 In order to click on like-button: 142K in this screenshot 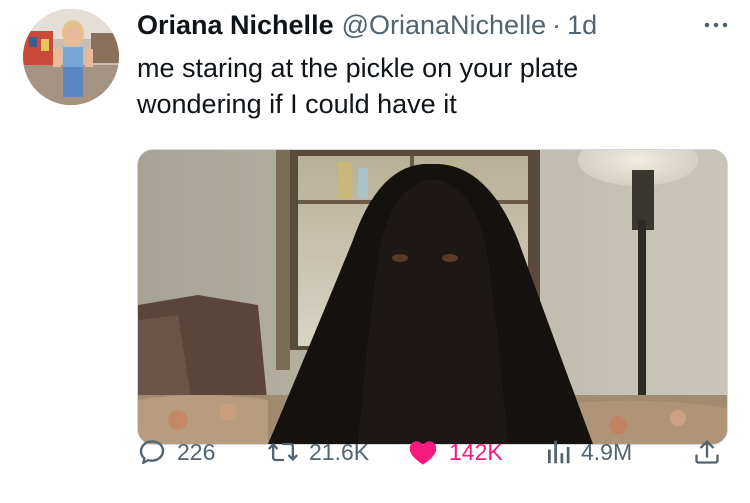, I will do `click(455, 452)`.